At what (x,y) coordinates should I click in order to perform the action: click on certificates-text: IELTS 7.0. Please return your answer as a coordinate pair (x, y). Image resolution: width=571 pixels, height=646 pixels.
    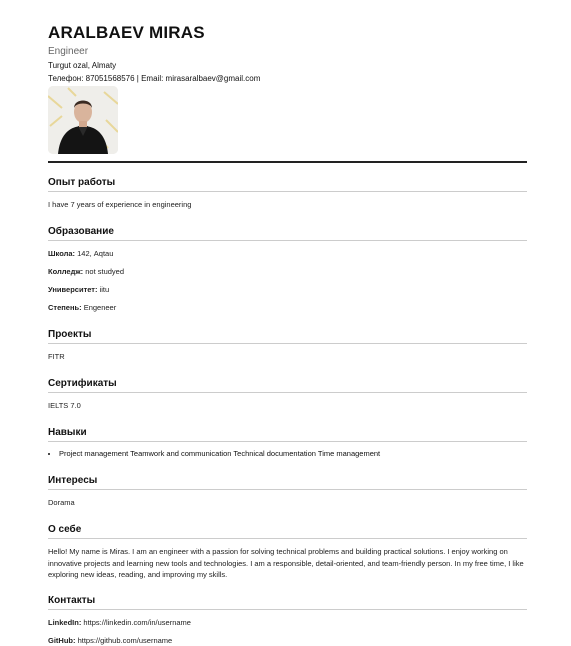
    Looking at the image, I should click on (64, 405).